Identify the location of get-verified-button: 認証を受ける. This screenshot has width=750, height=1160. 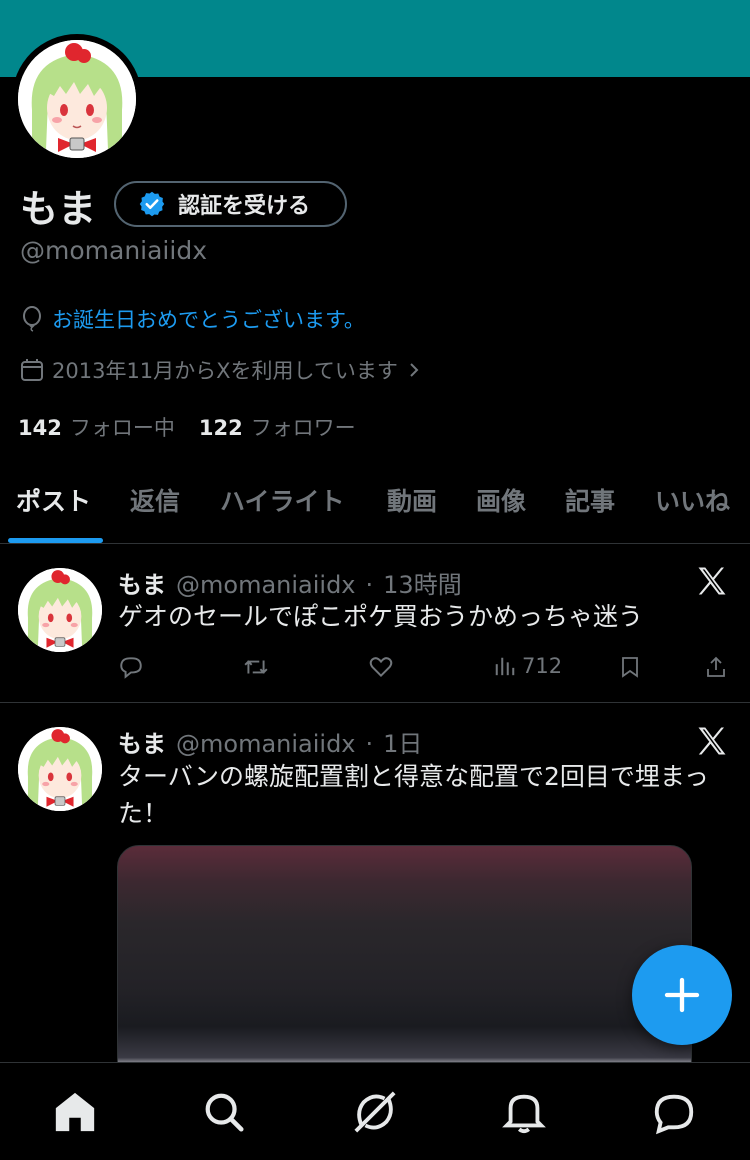
(230, 204).